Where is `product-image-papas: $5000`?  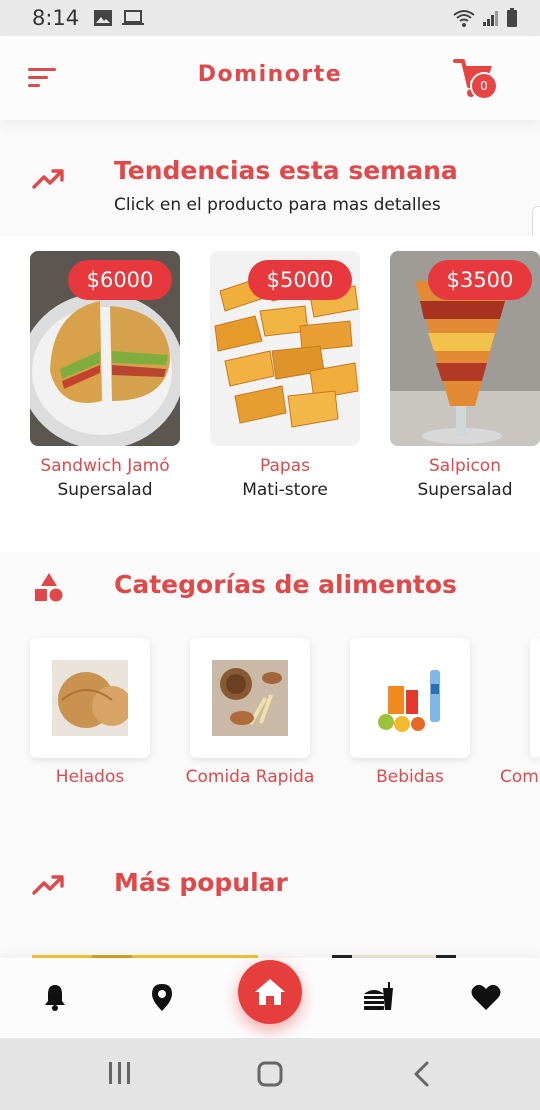 product-image-papas: $5000 is located at coordinates (285, 348).